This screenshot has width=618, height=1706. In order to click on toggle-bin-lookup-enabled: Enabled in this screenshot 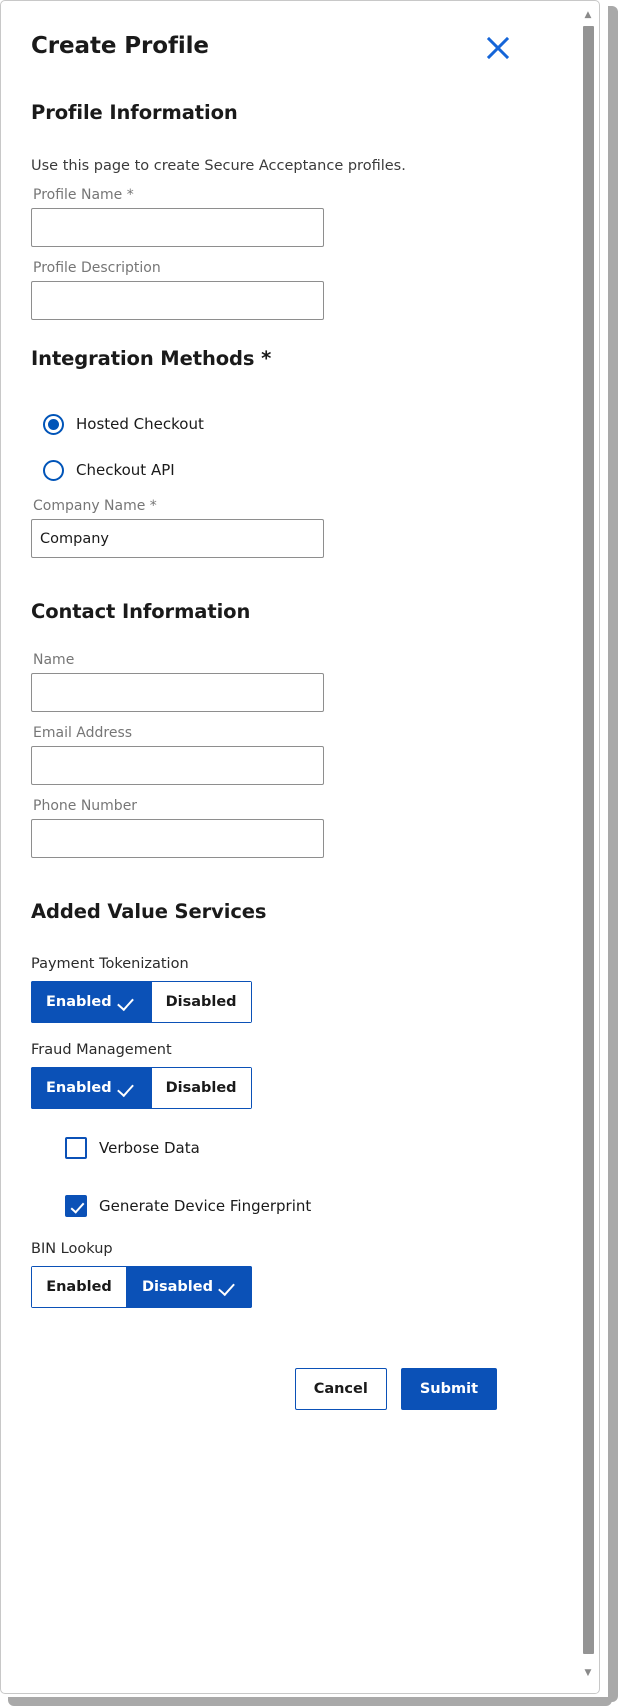, I will do `click(79, 1287)`.